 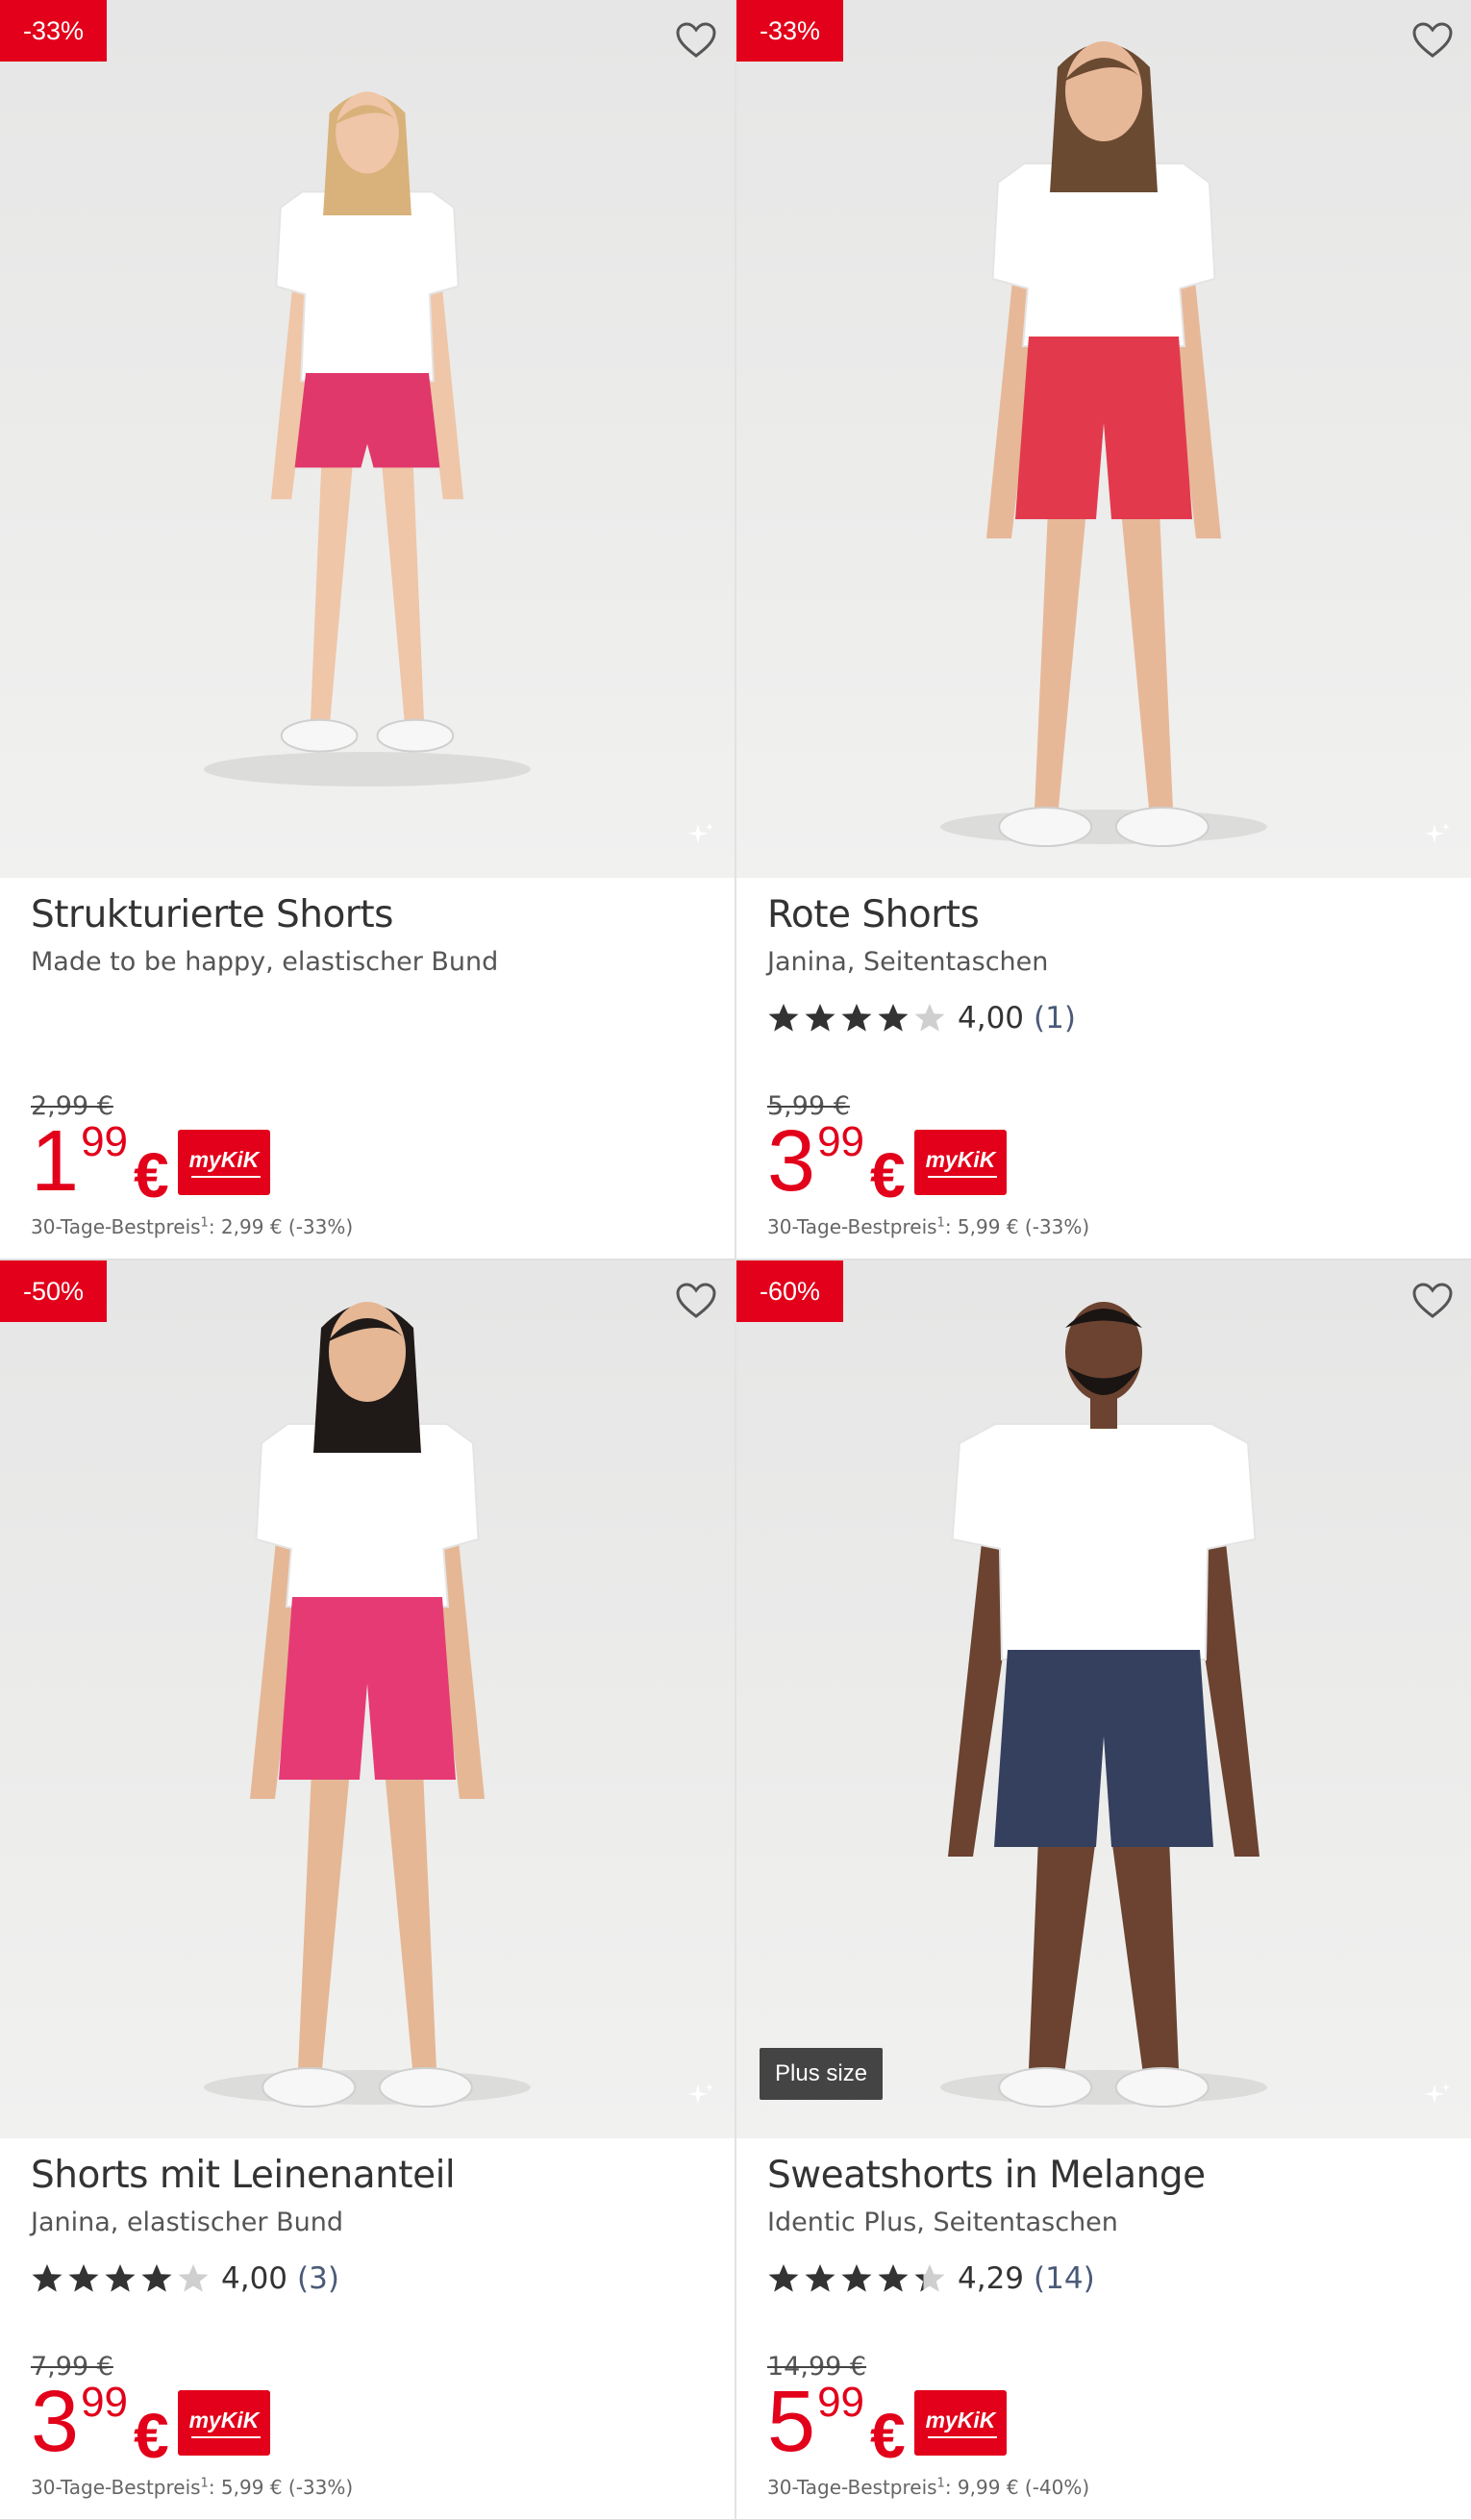 I want to click on product-title: Sweatshorts in Melange, so click(x=986, y=2176).